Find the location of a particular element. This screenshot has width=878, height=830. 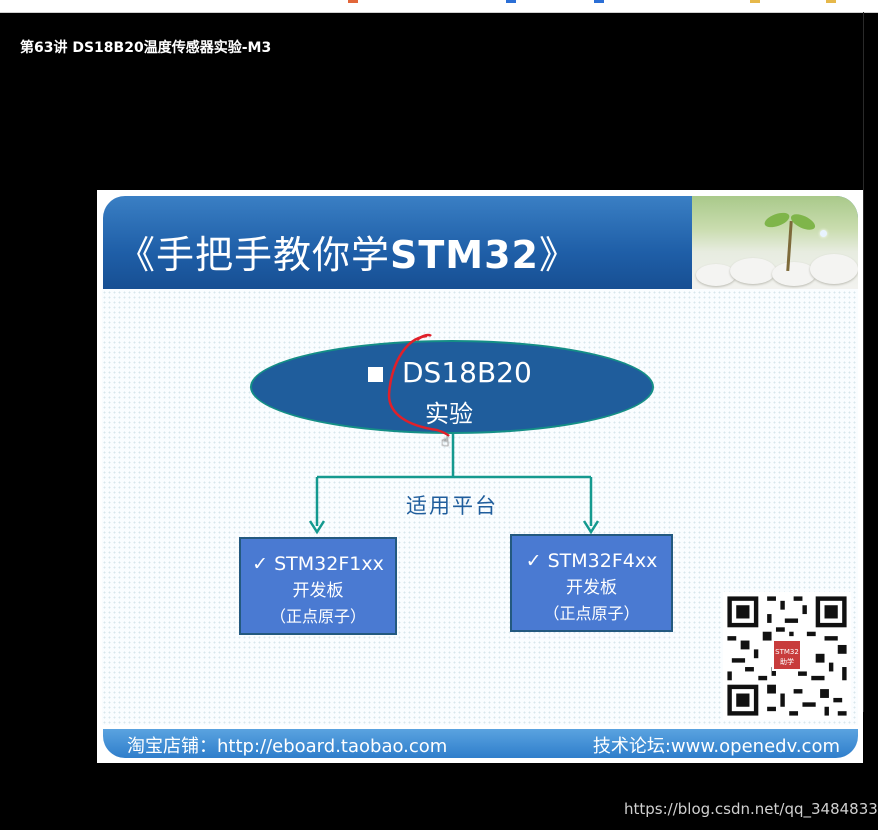

red-pen-annotation is located at coordinates (418, 385).